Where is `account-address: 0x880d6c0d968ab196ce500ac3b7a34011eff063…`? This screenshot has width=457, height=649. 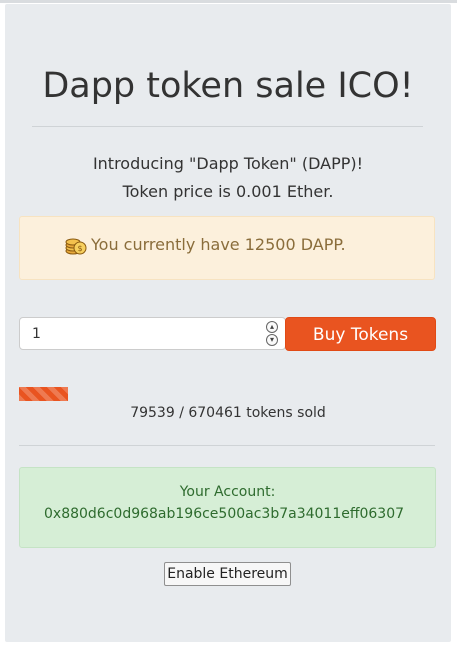
account-address: 0x880d6c0d968ab196ce500ac3b7a34011eff063… is located at coordinates (224, 514).